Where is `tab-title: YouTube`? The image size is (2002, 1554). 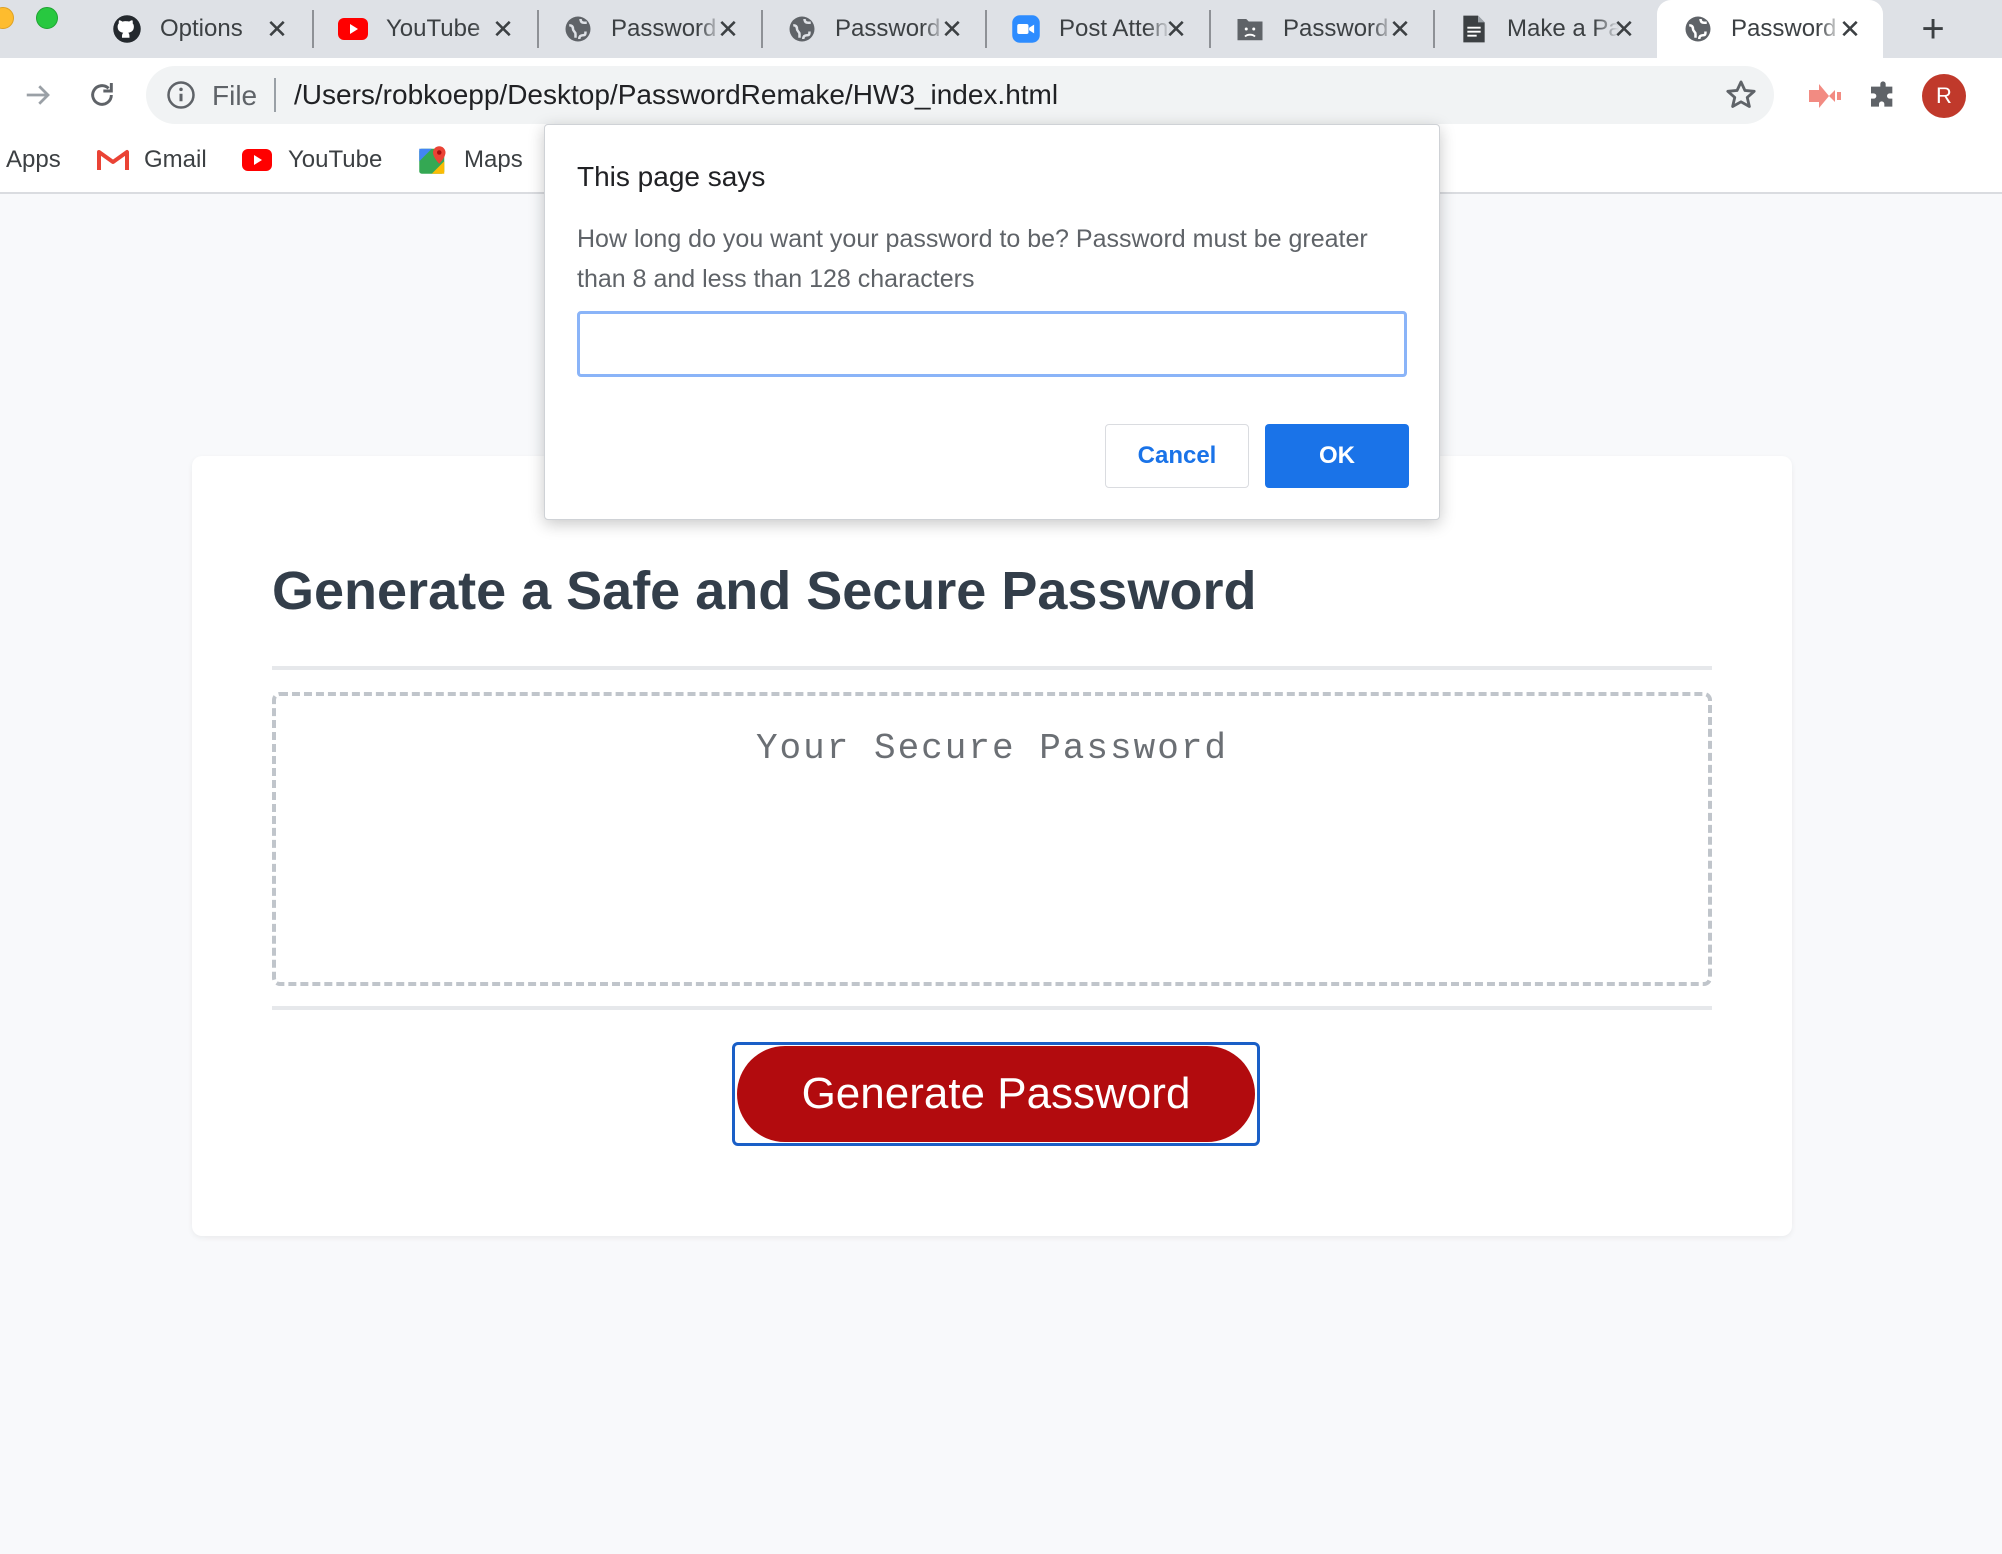 tab-title: YouTube is located at coordinates (433, 28).